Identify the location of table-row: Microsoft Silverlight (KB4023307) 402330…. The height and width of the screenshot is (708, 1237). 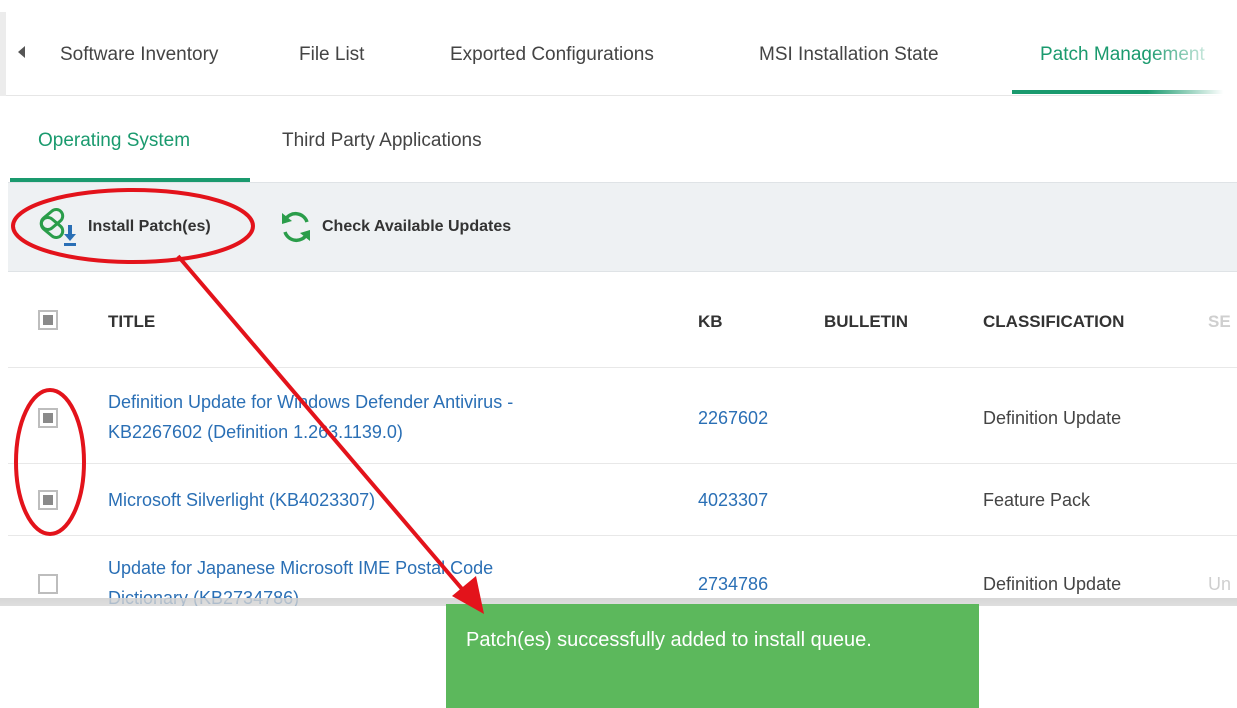
(622, 500).